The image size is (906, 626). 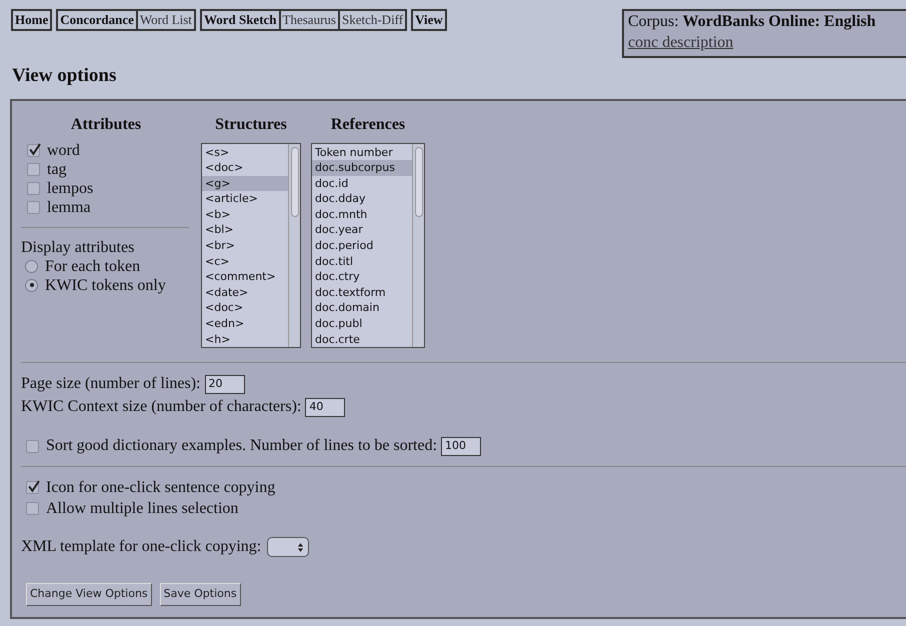 I want to click on list-item: doc.dday, so click(x=362, y=199).